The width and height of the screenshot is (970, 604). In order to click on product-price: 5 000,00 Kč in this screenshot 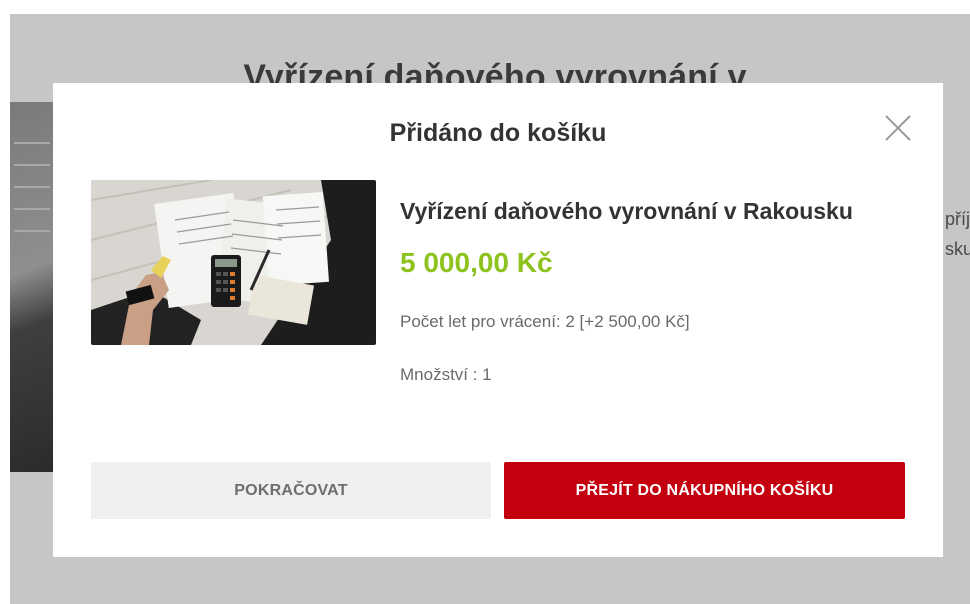, I will do `click(476, 262)`.